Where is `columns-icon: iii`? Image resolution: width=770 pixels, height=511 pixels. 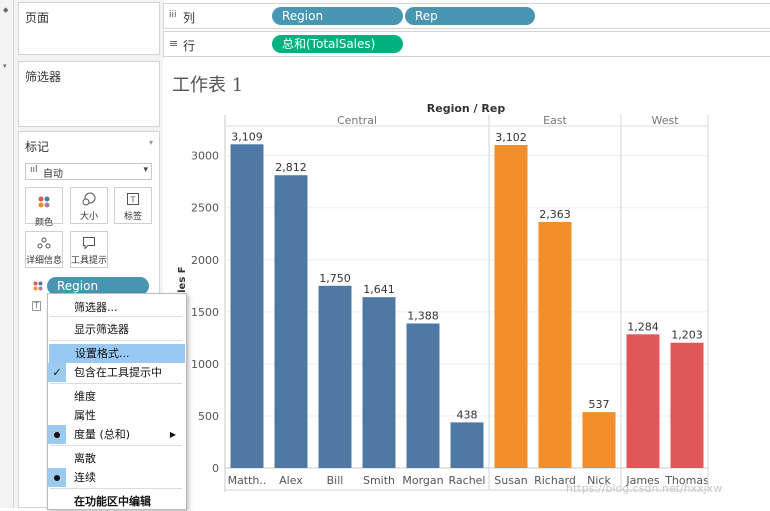
columns-icon: iii is located at coordinates (173, 15).